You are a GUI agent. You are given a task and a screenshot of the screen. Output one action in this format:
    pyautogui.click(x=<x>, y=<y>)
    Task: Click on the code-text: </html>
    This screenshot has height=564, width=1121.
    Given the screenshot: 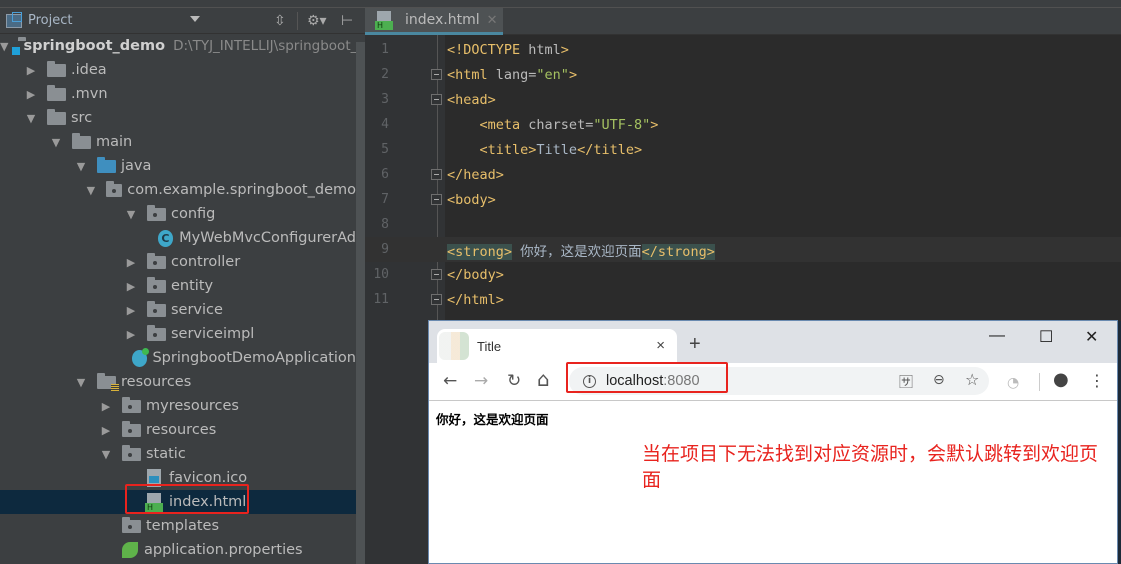 What is the action you would take?
    pyautogui.click(x=475, y=299)
    